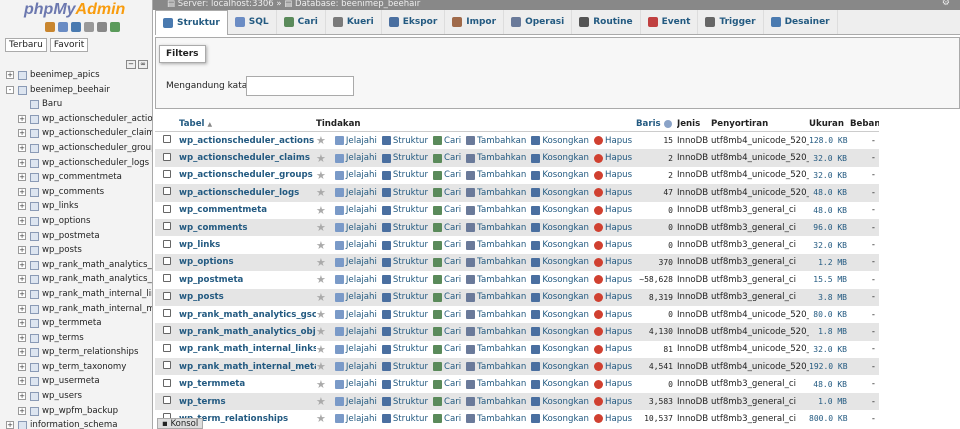 Image resolution: width=960 pixels, height=429 pixels. What do you see at coordinates (76, 11) in the screenshot?
I see `phpmyadmin-logo: phpMyAdmin` at bounding box center [76, 11].